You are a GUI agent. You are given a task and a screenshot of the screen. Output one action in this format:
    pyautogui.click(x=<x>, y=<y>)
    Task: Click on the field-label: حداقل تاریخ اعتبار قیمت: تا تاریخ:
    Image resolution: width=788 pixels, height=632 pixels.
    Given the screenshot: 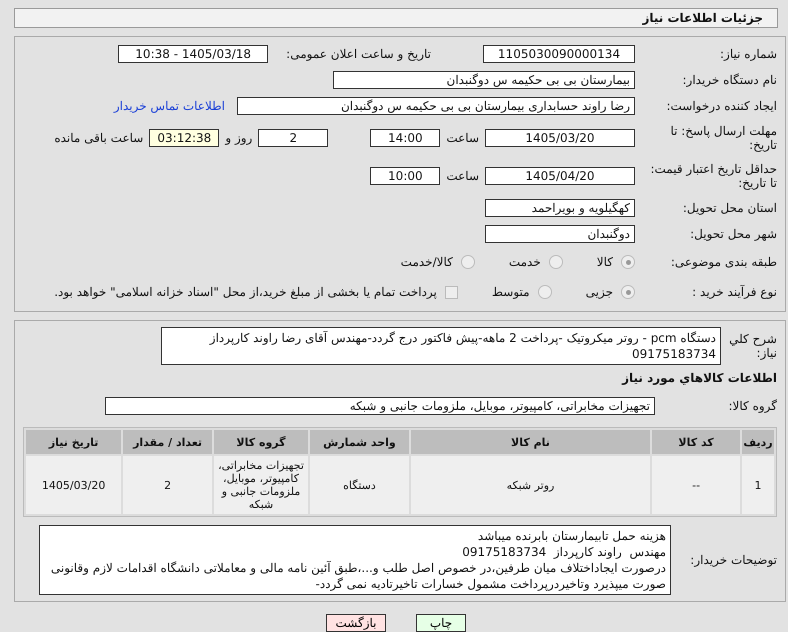 What is the action you would take?
    pyautogui.click(x=713, y=176)
    